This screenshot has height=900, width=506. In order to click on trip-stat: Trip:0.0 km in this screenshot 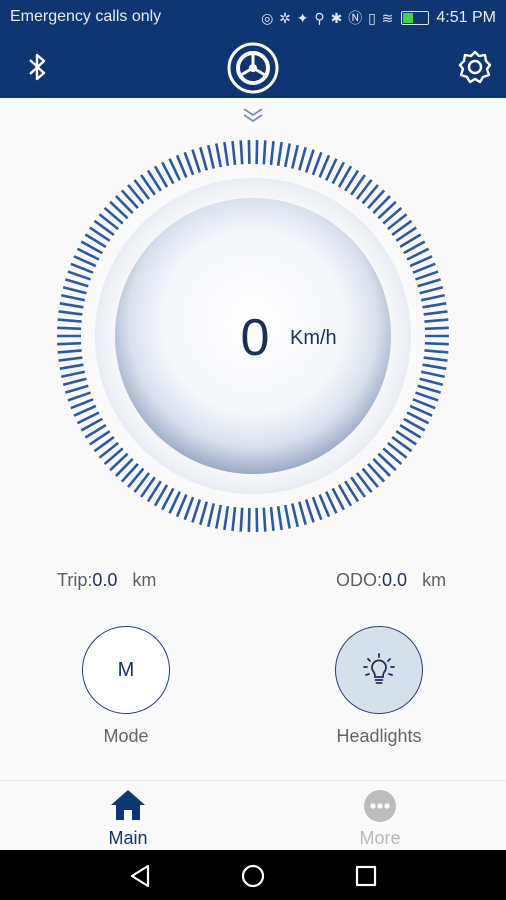, I will do `click(106, 580)`.